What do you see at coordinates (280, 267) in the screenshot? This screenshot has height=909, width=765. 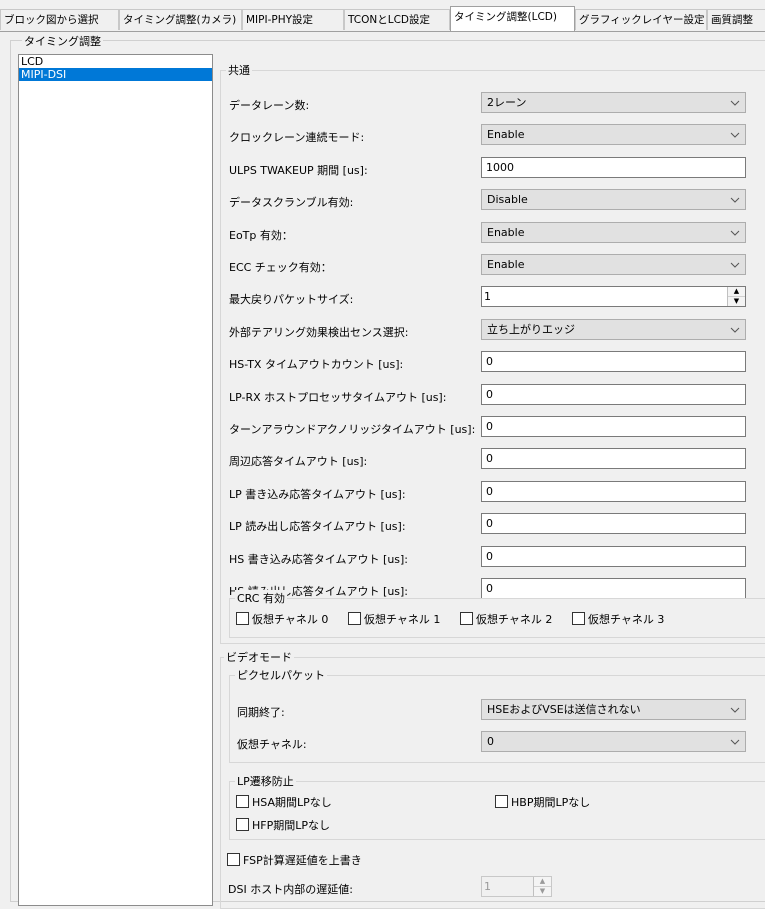 I see `ecc-check-label: ECC チェック有効：` at bounding box center [280, 267].